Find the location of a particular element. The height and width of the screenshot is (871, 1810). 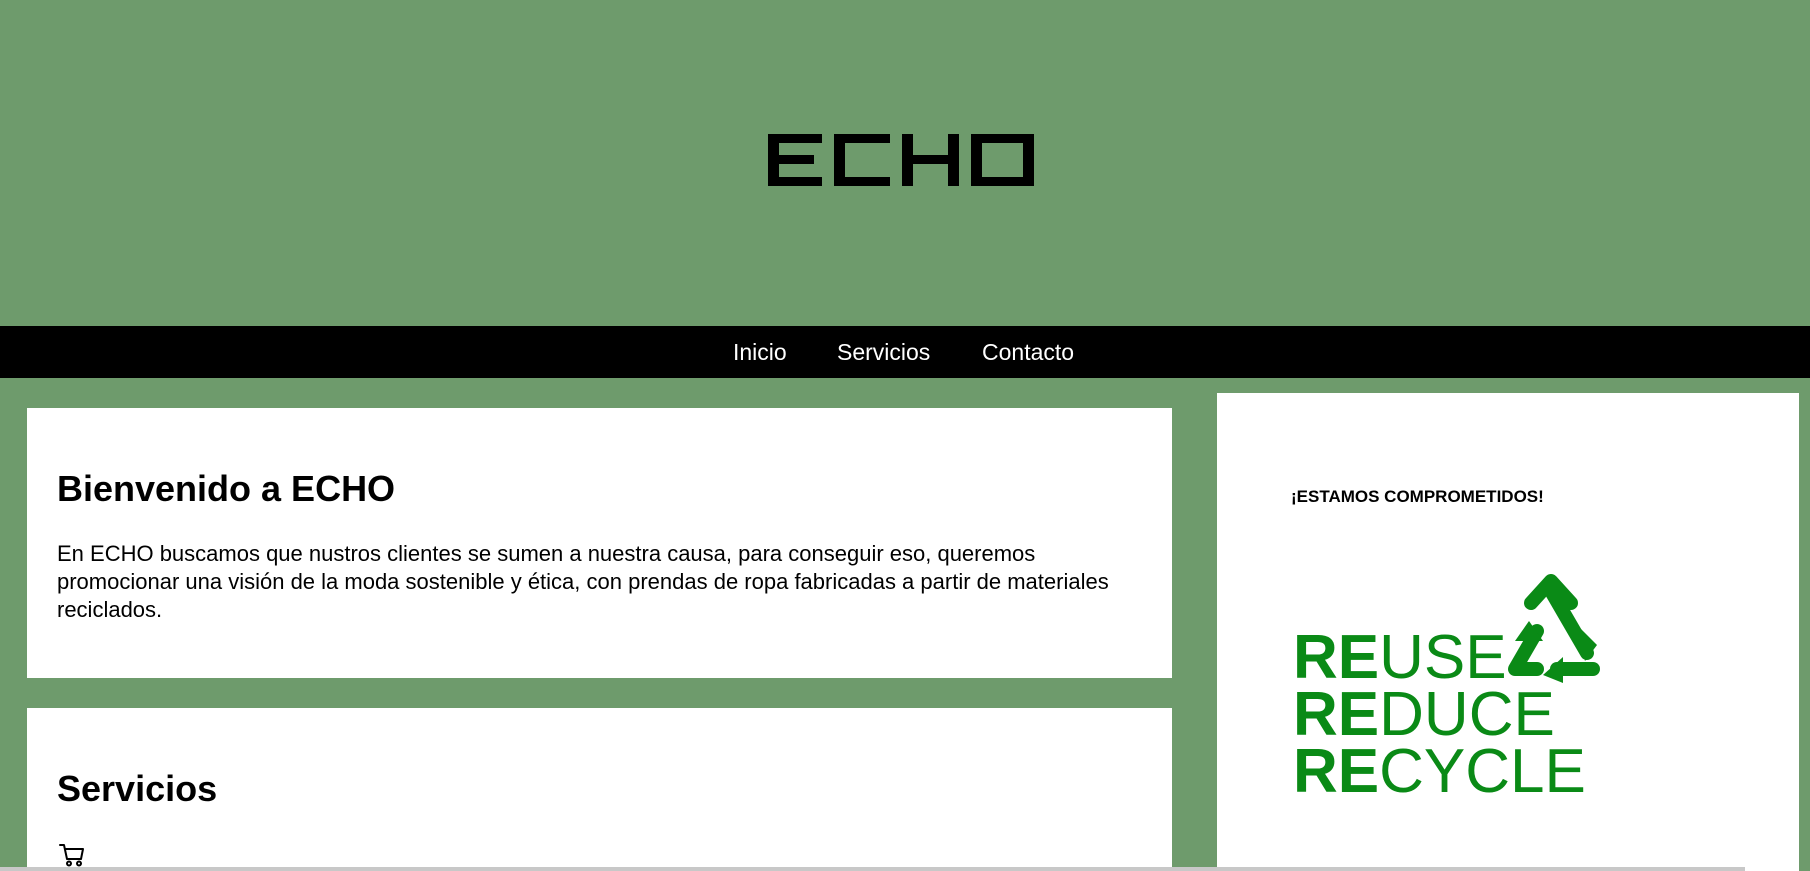

services-section: Servicios is located at coordinates (599, 789).